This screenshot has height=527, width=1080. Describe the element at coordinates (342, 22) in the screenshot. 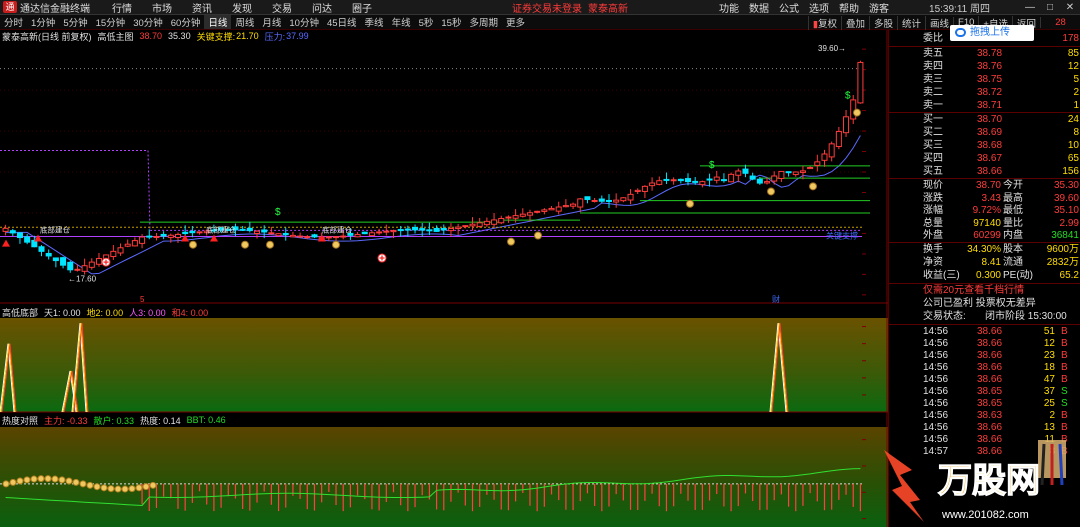

I see `period-45day: 45日线` at that location.